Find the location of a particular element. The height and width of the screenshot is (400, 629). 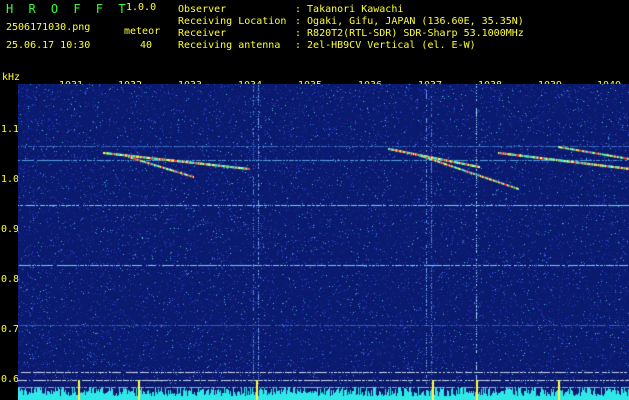

app-version: 1.0.0 is located at coordinates (141, 7).